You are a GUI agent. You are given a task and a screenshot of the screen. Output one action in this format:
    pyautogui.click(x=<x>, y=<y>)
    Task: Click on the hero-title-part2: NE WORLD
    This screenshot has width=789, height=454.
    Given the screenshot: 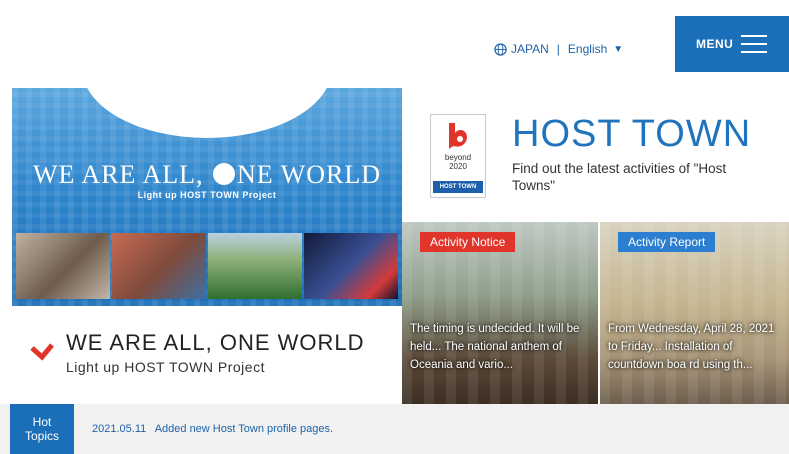 What is the action you would take?
    pyautogui.click(x=309, y=174)
    